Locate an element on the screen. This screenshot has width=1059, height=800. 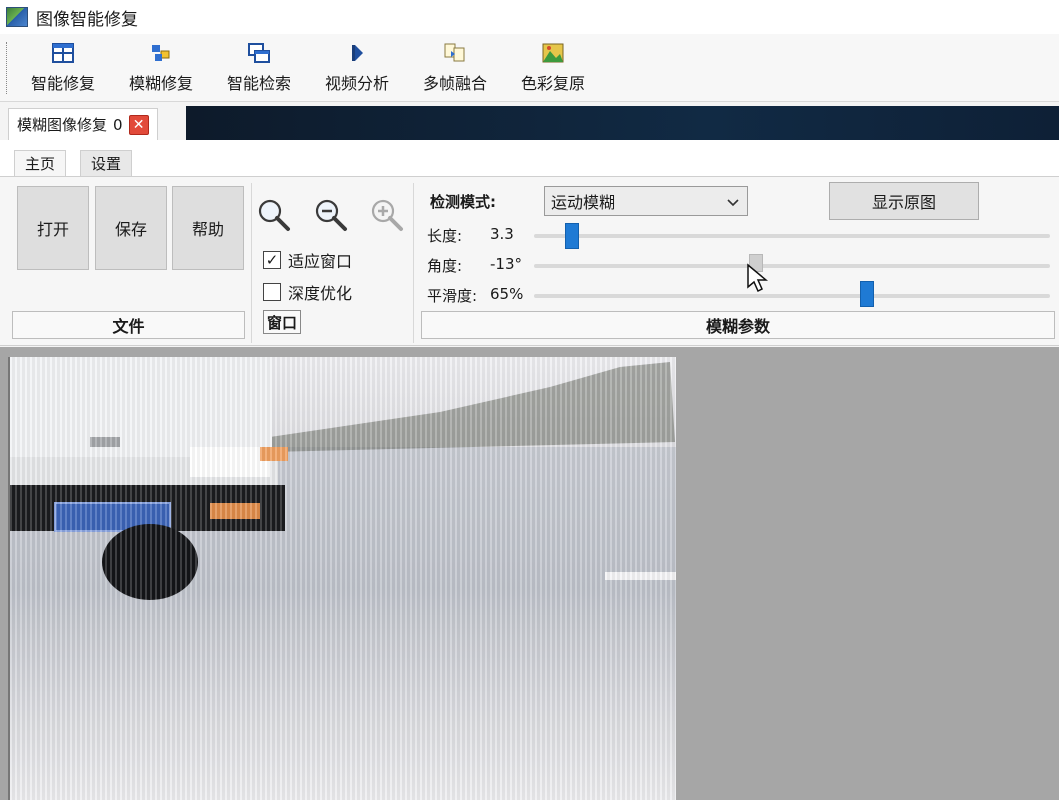
show-original-button: 显示原图 is located at coordinates (904, 201).